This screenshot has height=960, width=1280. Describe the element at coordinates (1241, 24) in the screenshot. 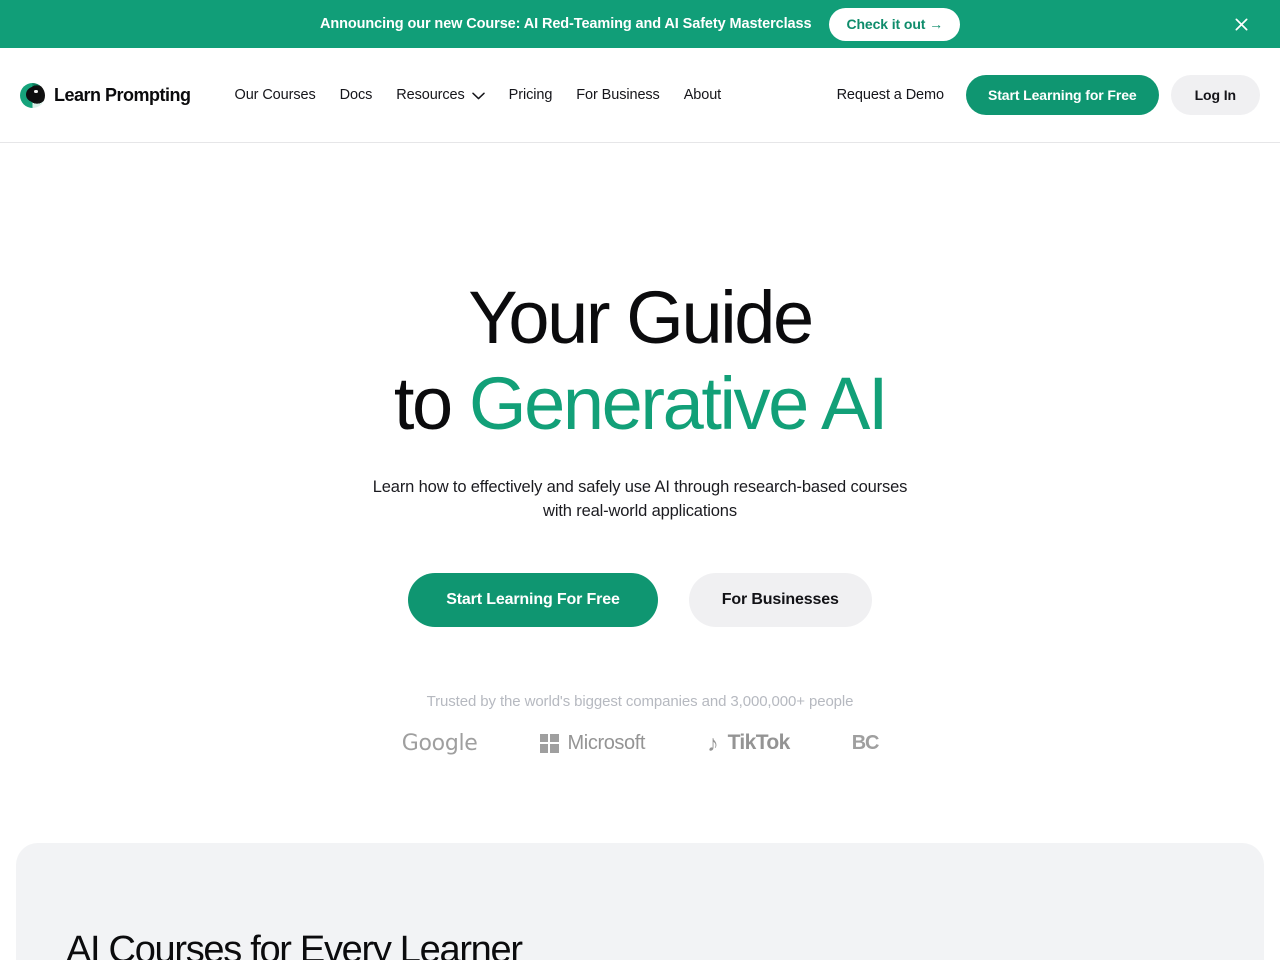

I see `close-icon` at that location.